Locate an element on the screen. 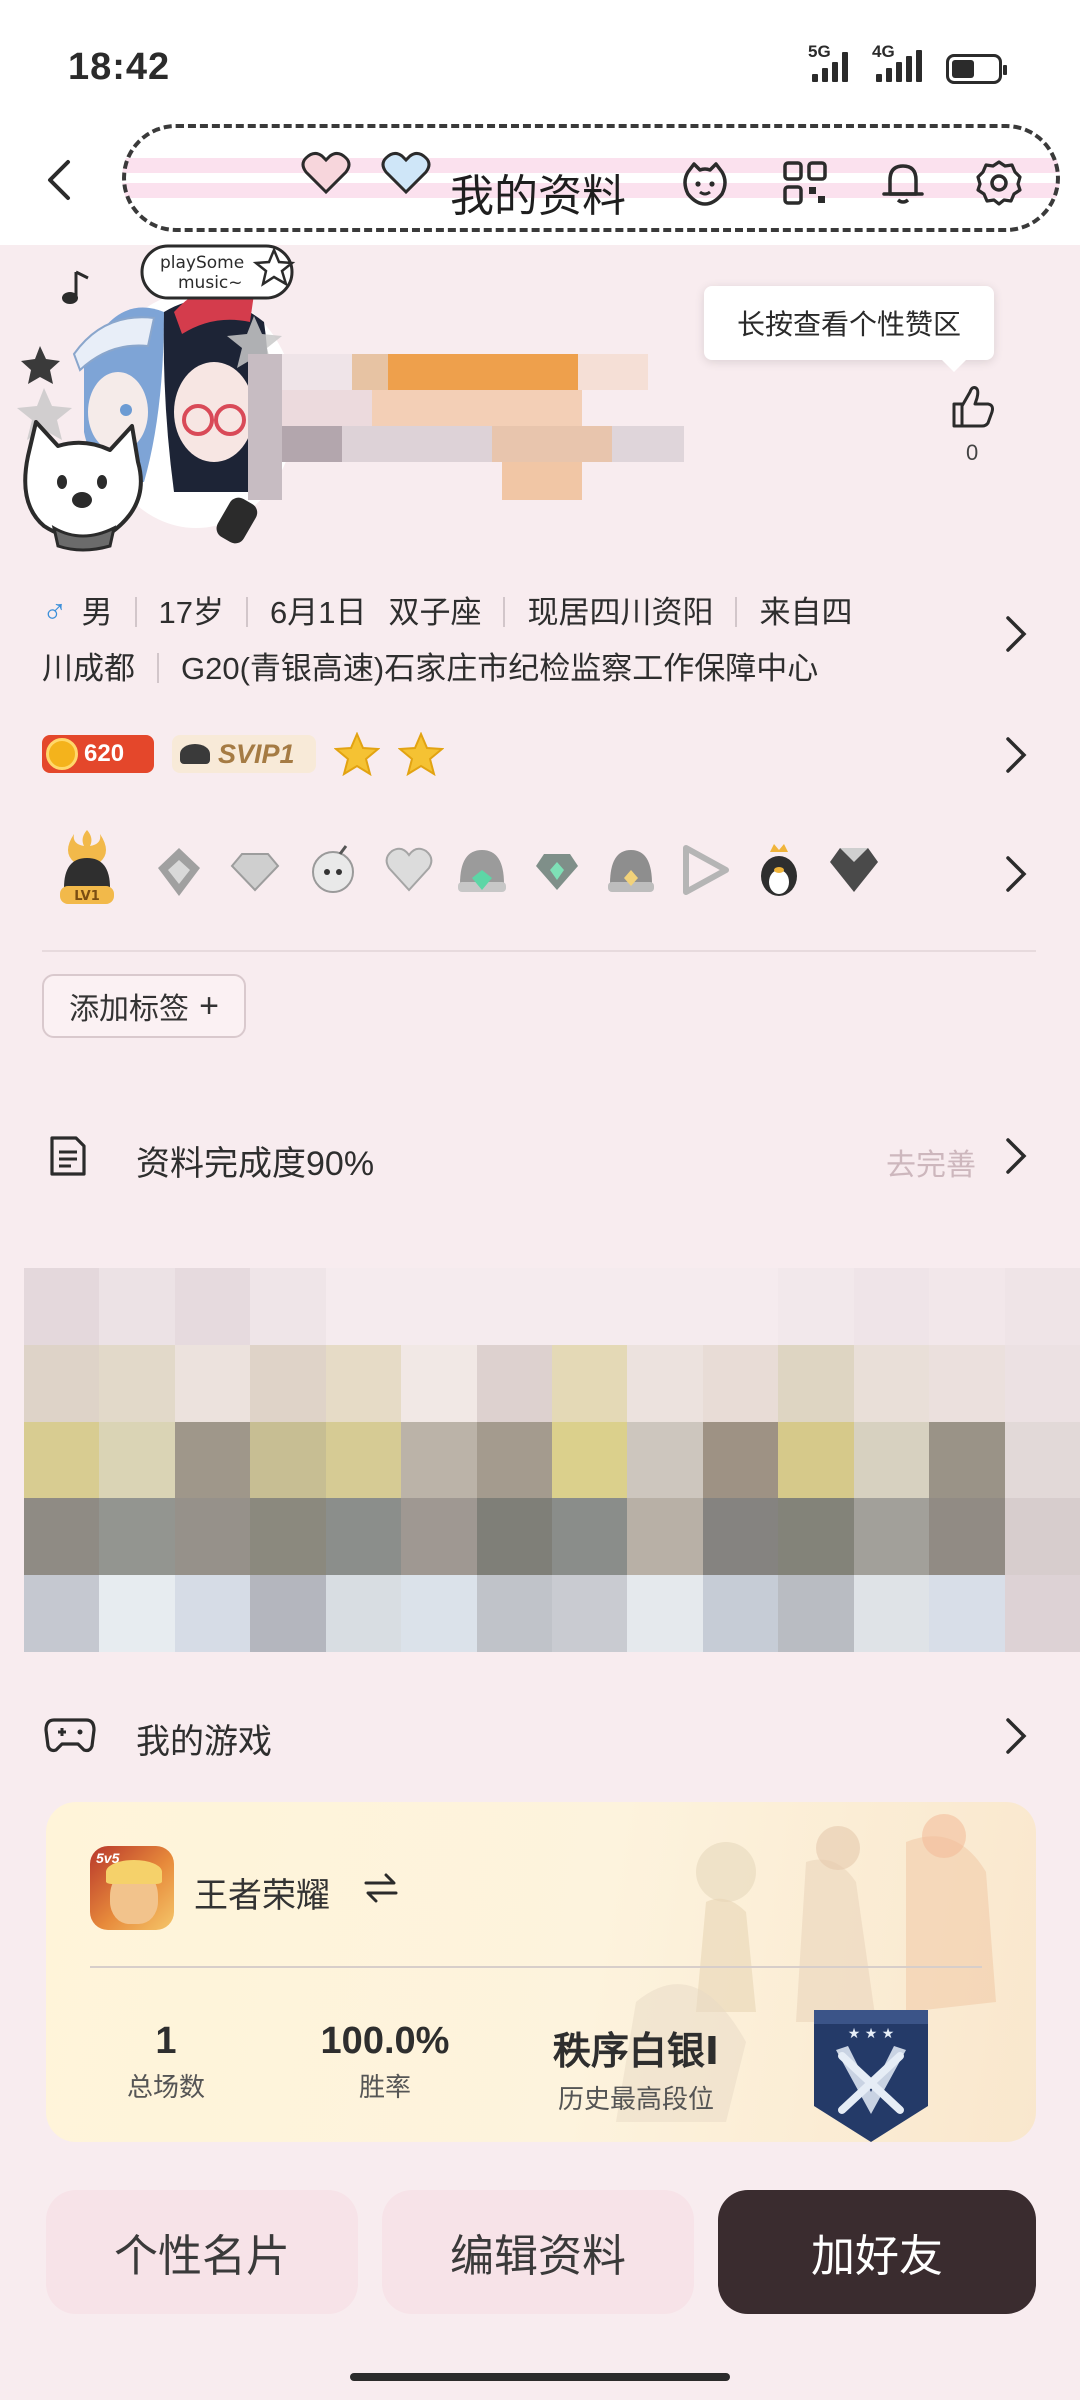  current-city: 现居四川资阳 is located at coordinates (620, 612).